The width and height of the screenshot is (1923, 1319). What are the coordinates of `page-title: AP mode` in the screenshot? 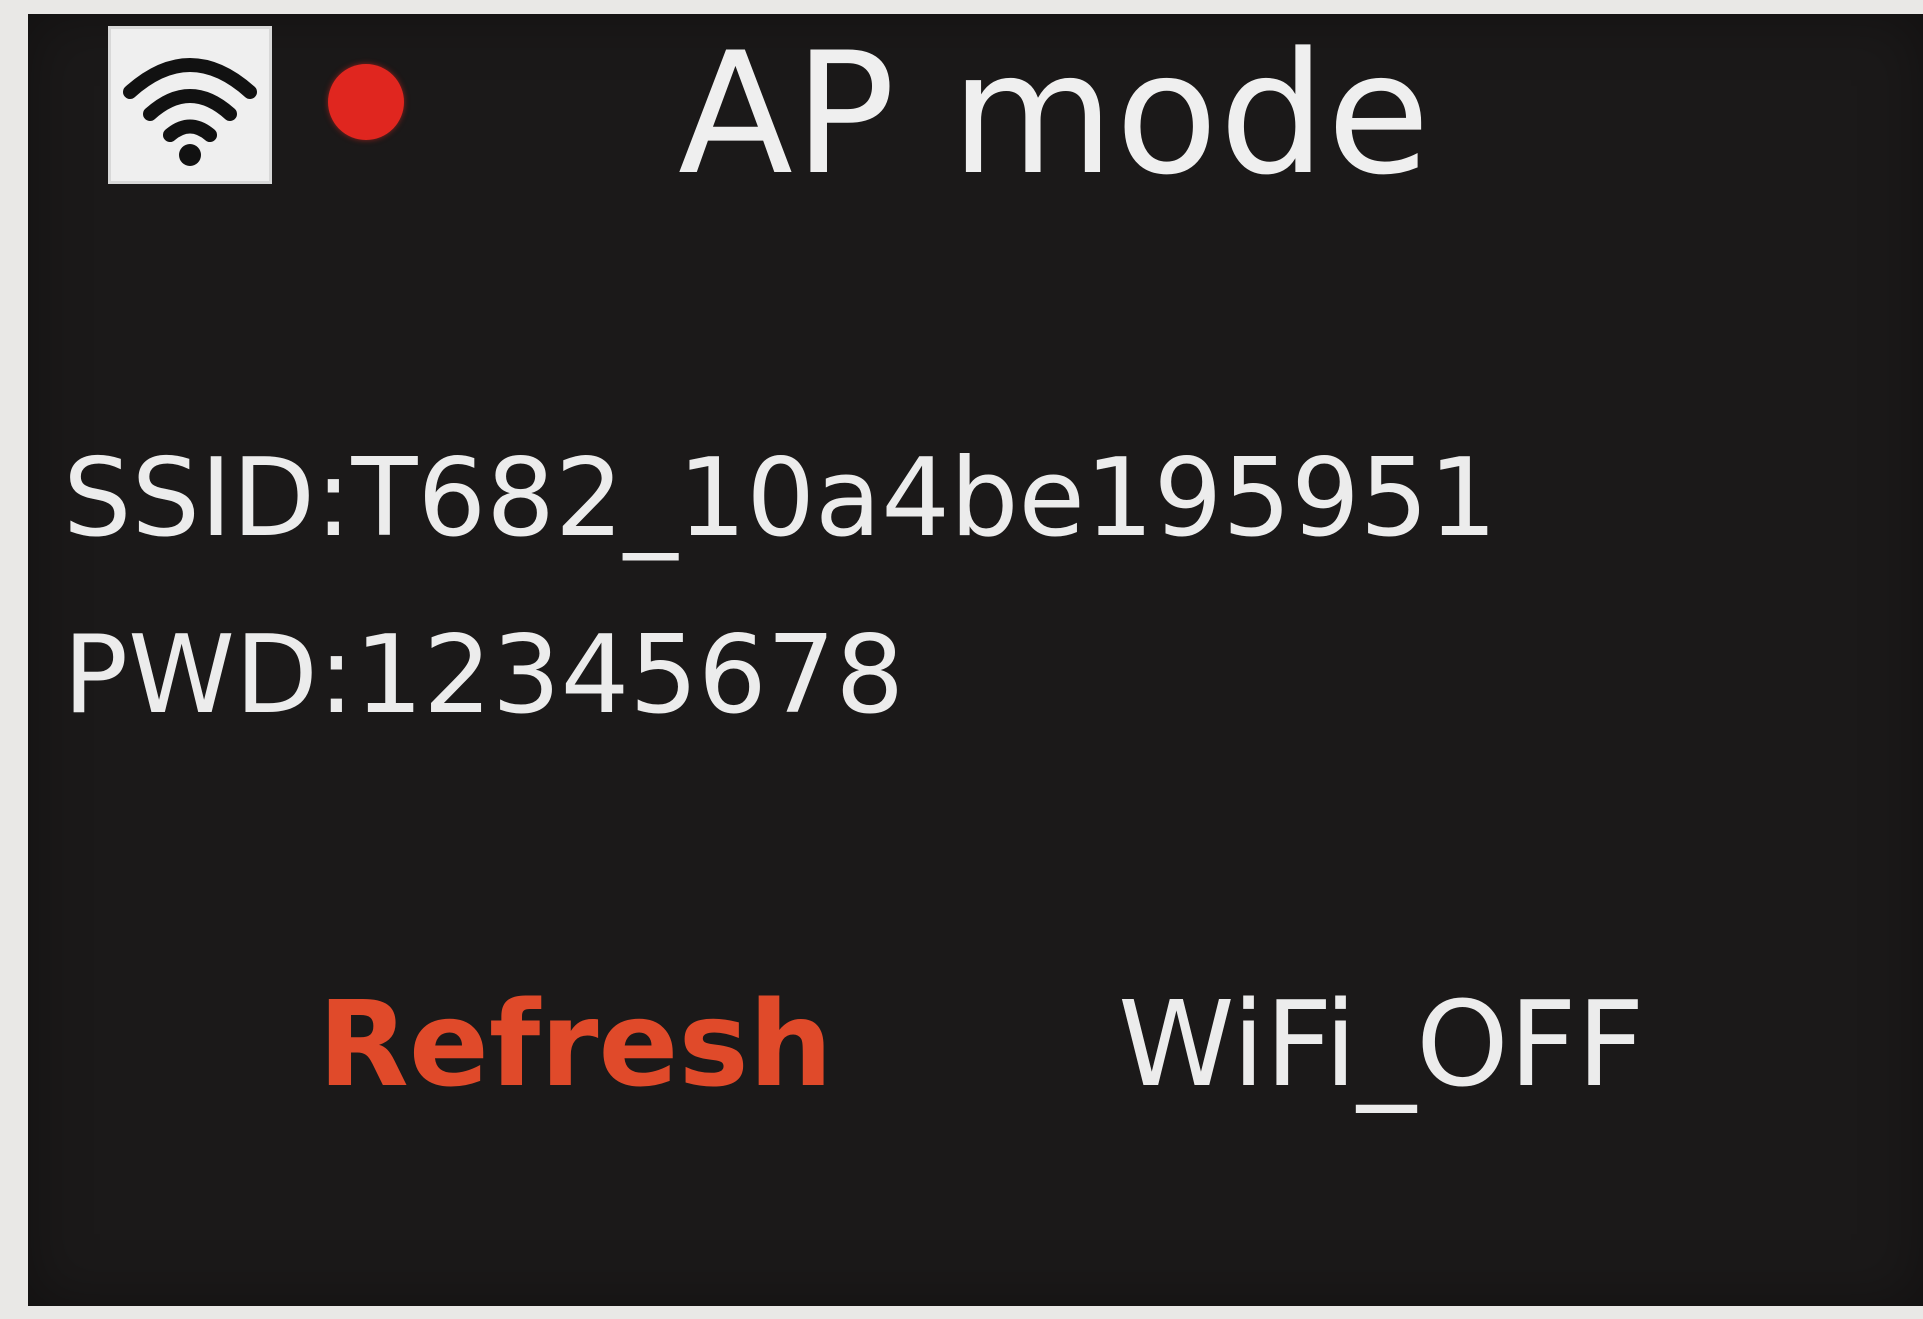 It's located at (1055, 114).